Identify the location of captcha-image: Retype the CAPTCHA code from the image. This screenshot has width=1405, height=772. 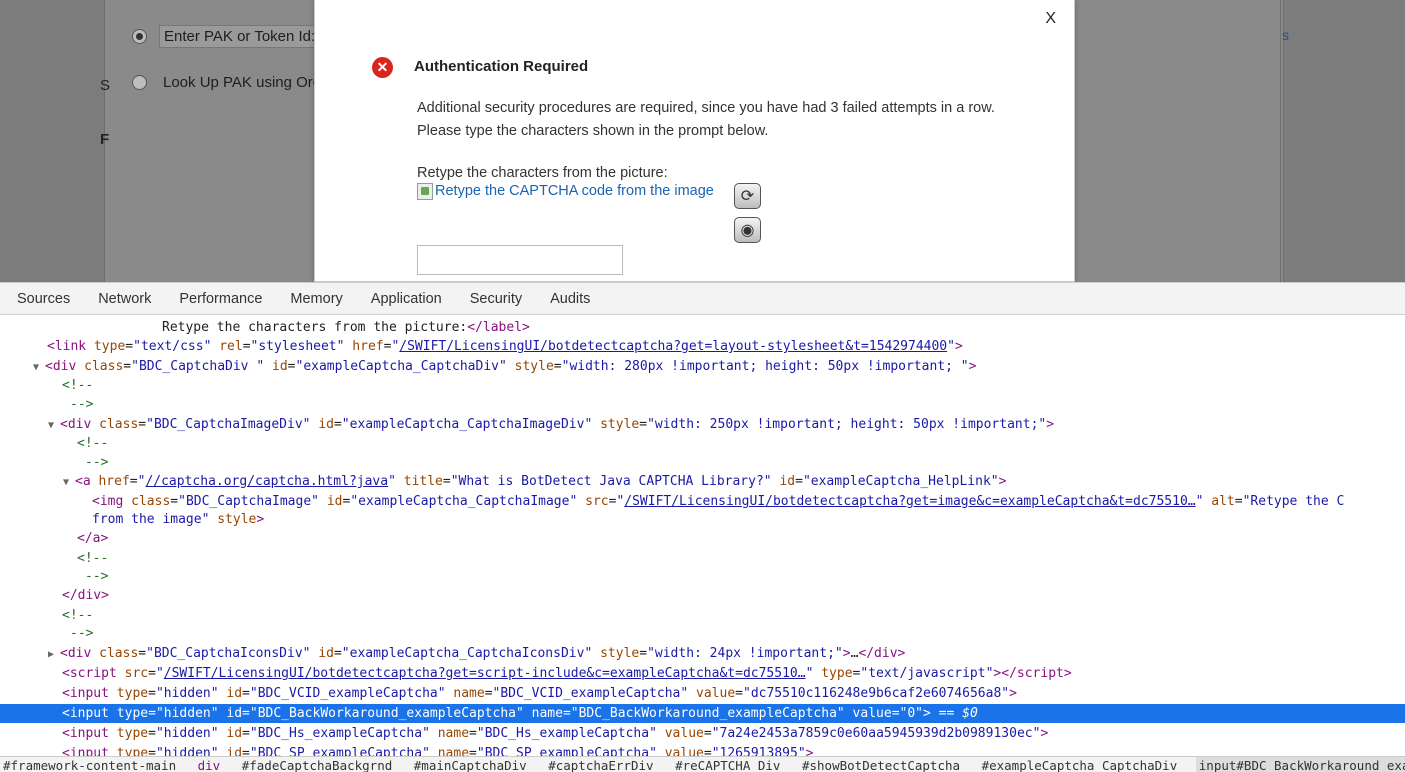
(565, 191).